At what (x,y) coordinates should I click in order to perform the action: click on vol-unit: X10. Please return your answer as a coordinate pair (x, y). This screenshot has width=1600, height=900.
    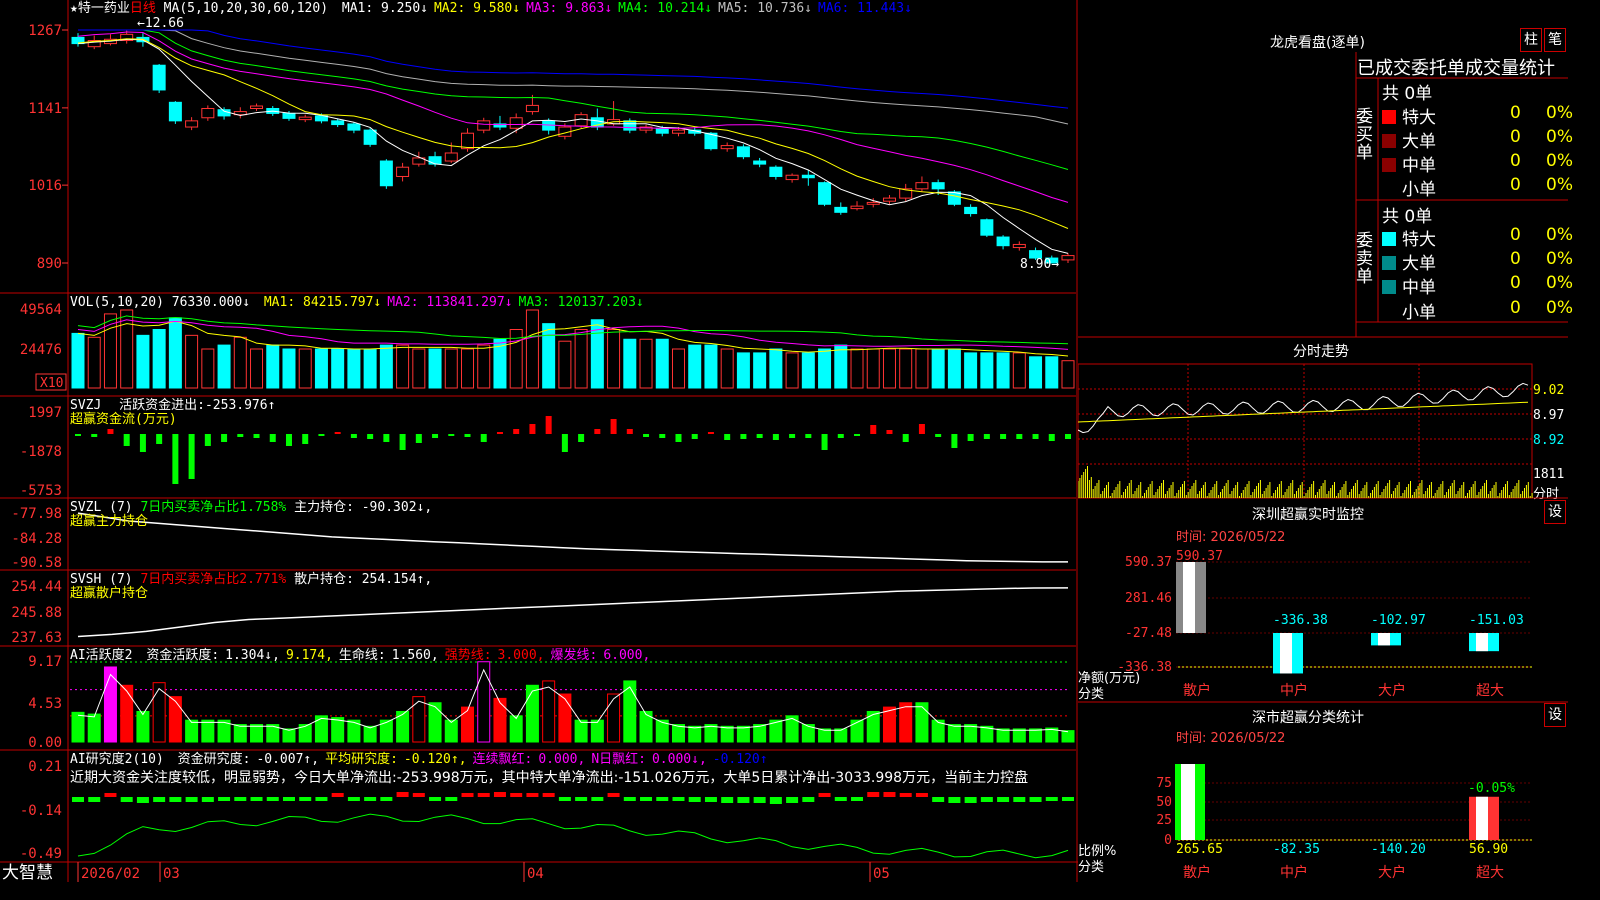
    Looking at the image, I should click on (51, 383).